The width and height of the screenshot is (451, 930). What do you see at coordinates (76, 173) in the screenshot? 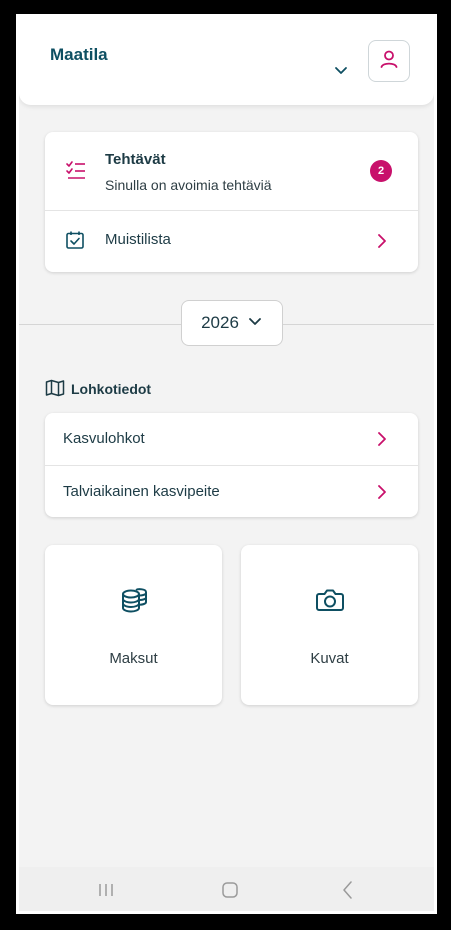
I see `checklist-icon` at bounding box center [76, 173].